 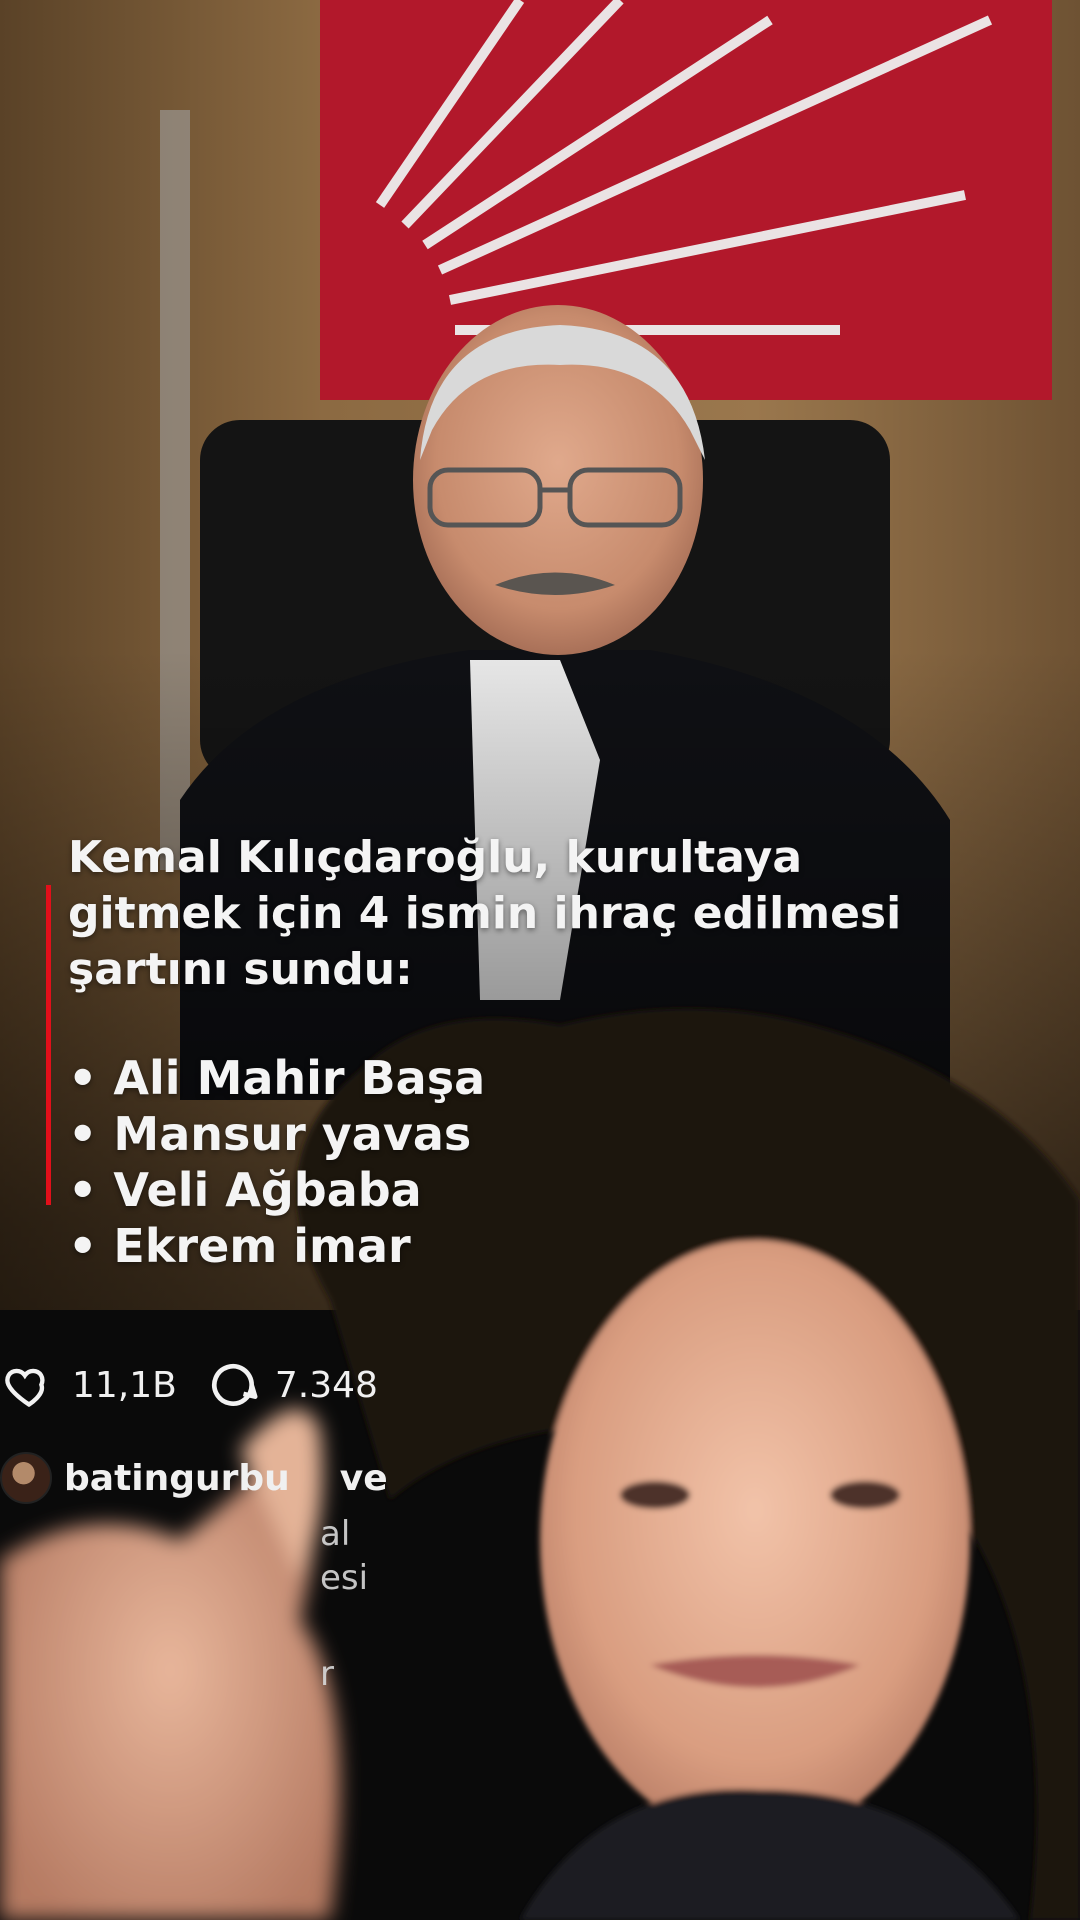 I want to click on heart-icon, so click(x=29, y=1385).